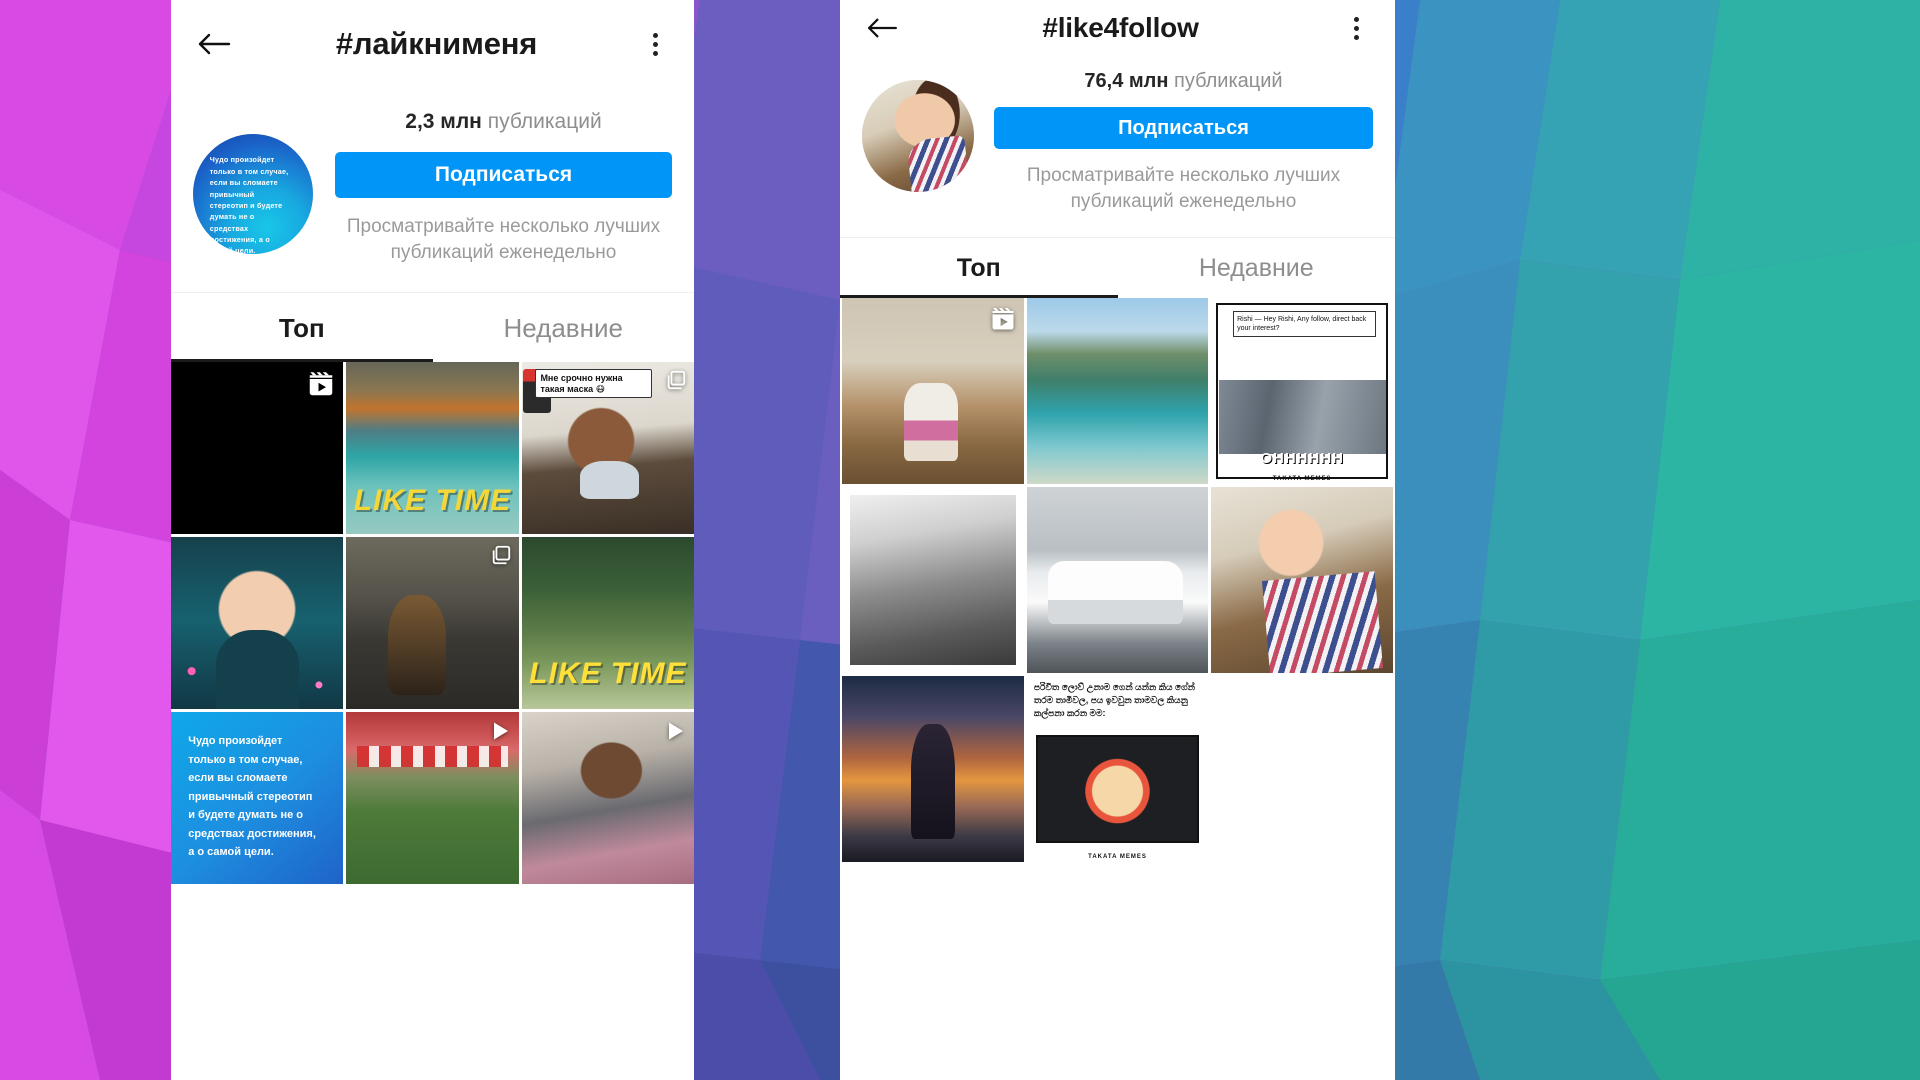  I want to click on post-count-number: 76,4 млн, so click(1126, 81).